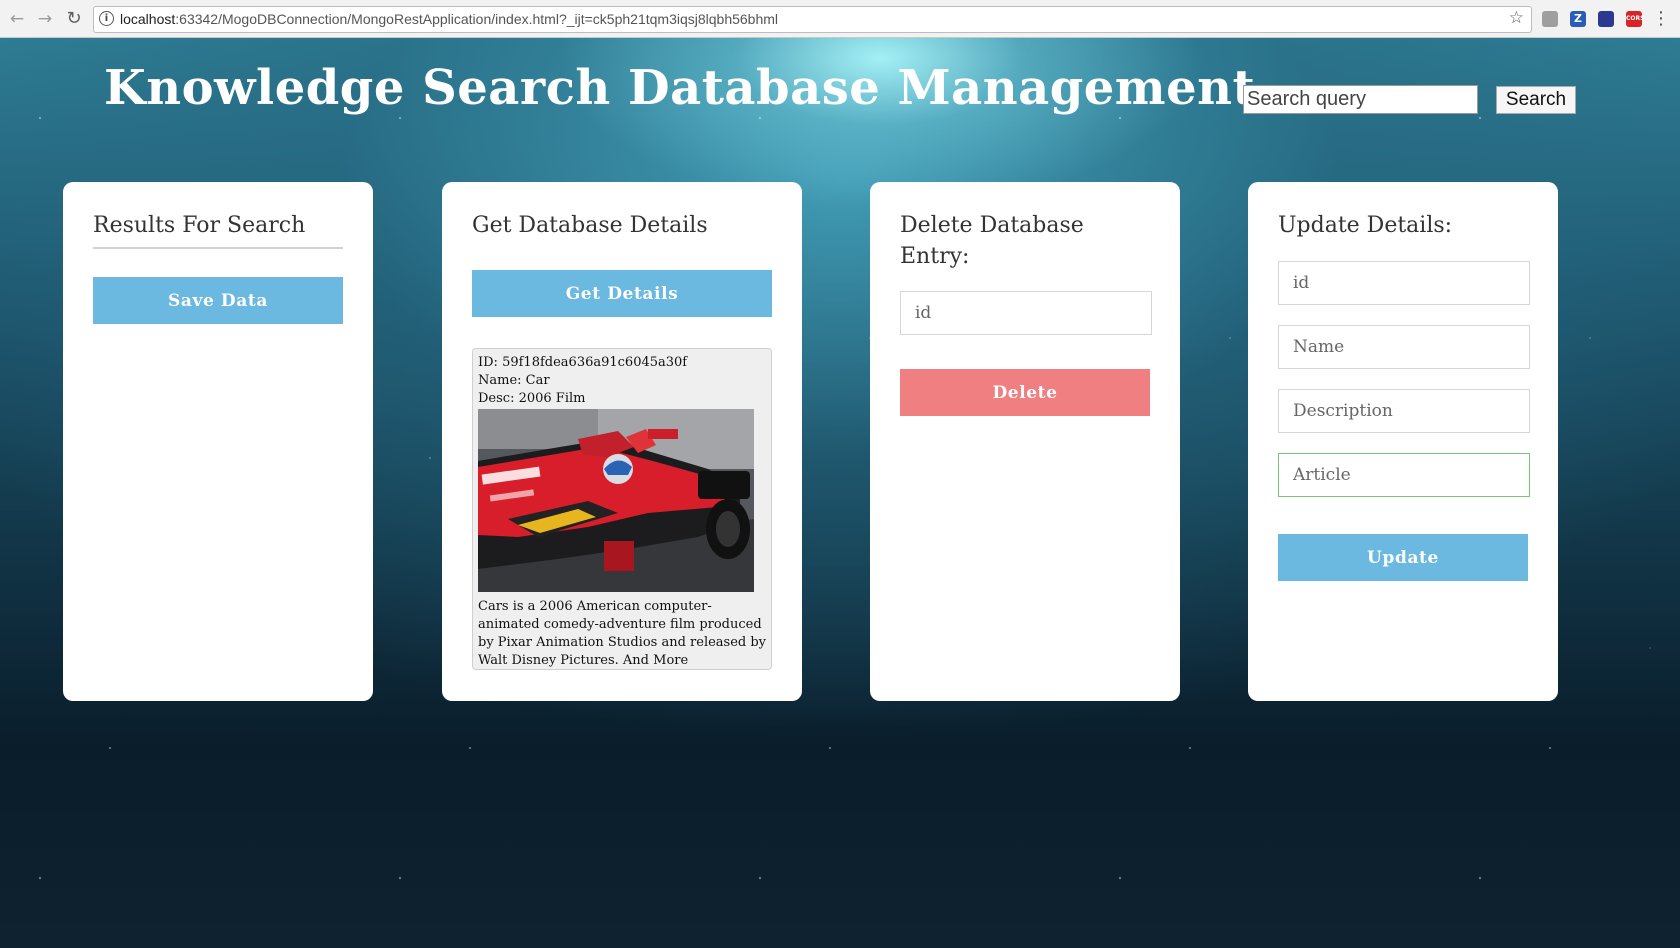 This screenshot has height=948, width=1680. I want to click on result-name: Name: Car, so click(514, 380).